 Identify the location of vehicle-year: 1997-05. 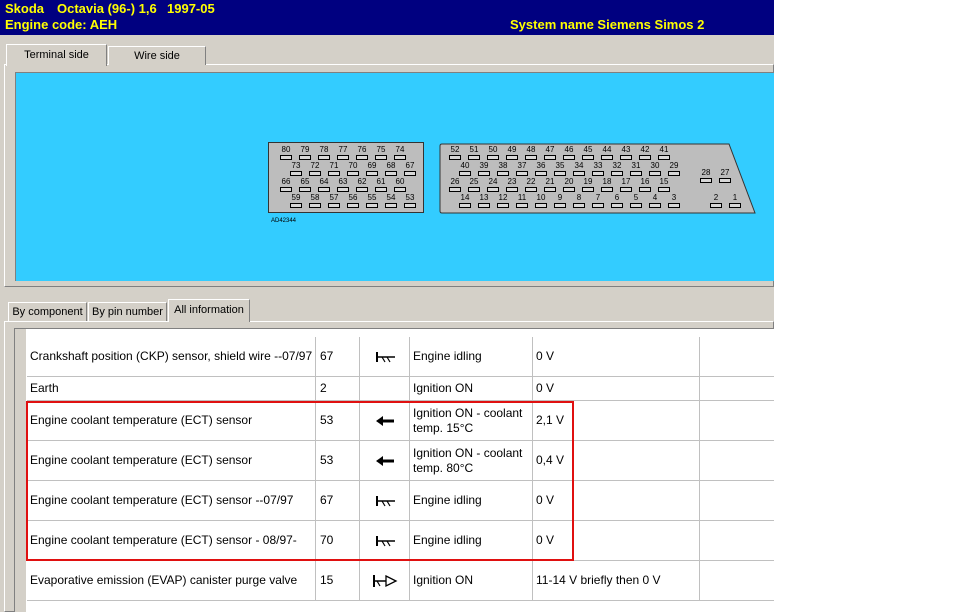
(191, 8).